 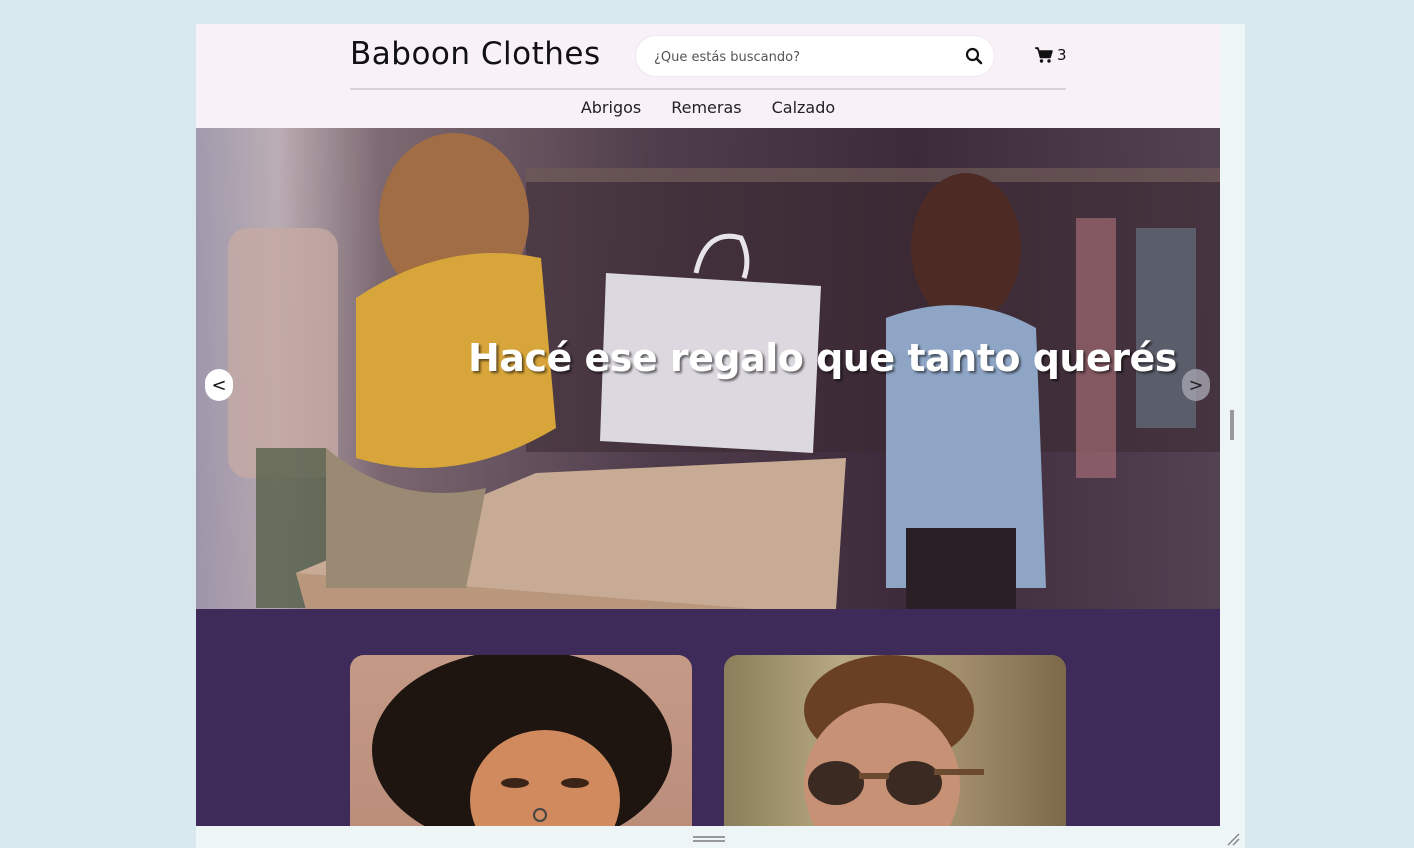 What do you see at coordinates (611, 110) in the screenshot?
I see `nav-item-abrigos: Abrigos` at bounding box center [611, 110].